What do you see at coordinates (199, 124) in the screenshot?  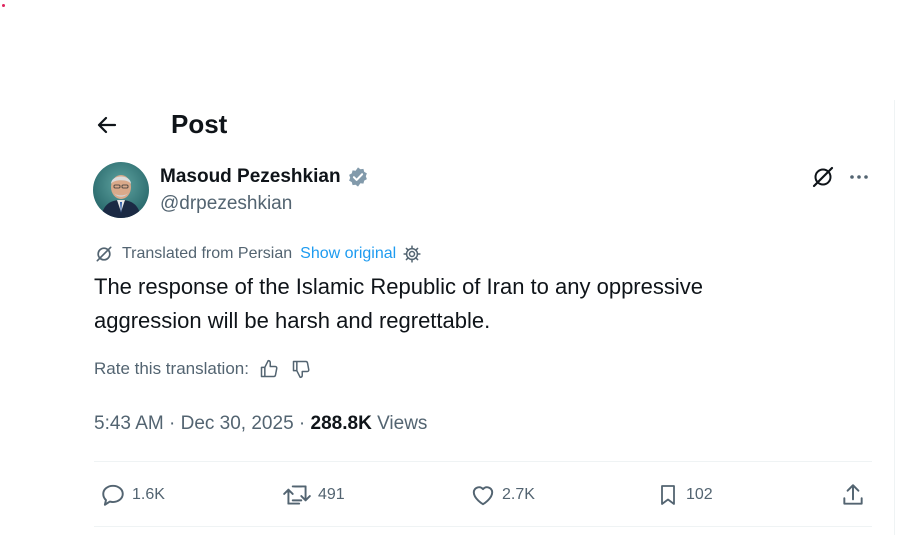 I see `page-title: Post` at bounding box center [199, 124].